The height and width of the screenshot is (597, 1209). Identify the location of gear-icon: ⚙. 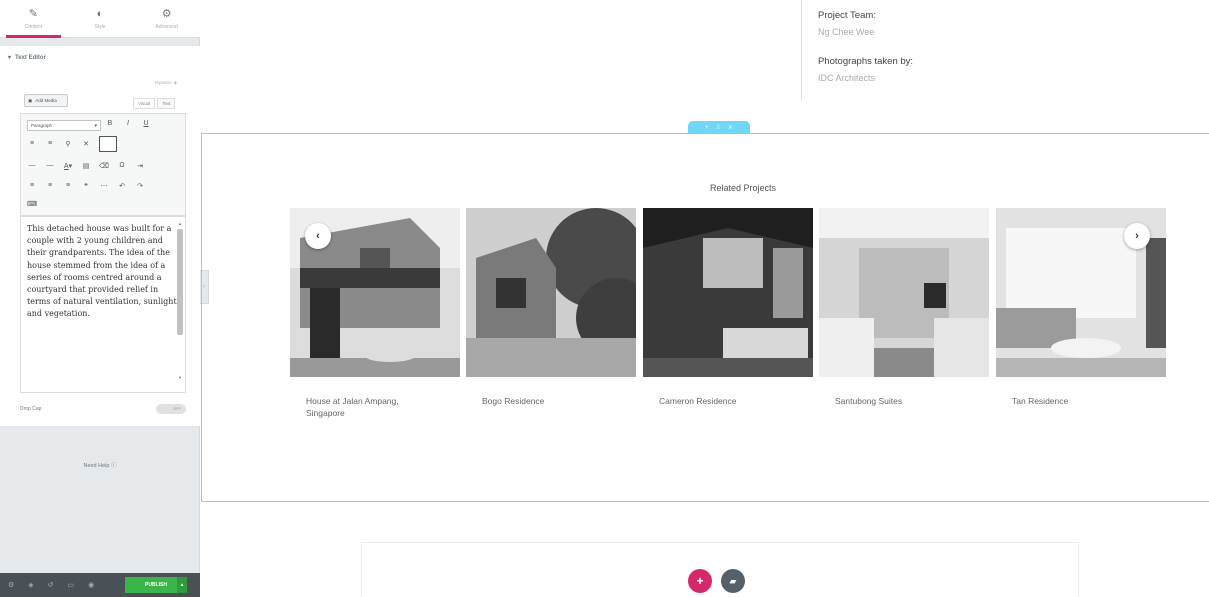
(166, 14).